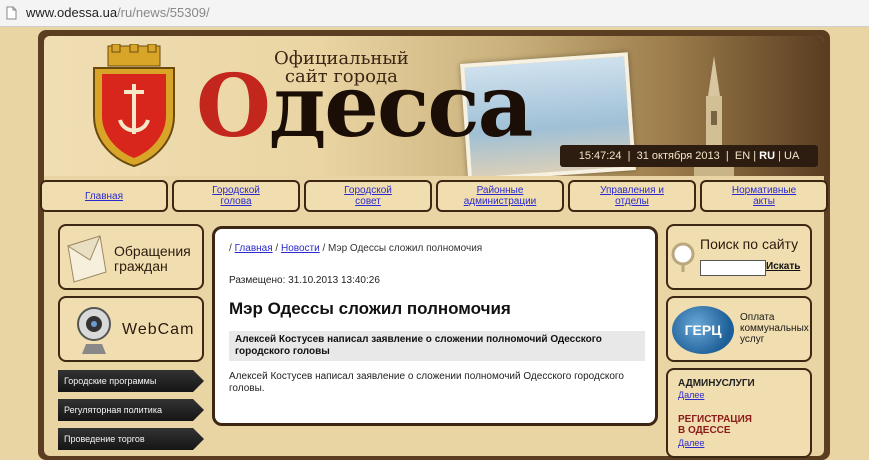 The height and width of the screenshot is (460, 869). Describe the element at coordinates (500, 190) in the screenshot. I see `nav-label: Районные` at that location.